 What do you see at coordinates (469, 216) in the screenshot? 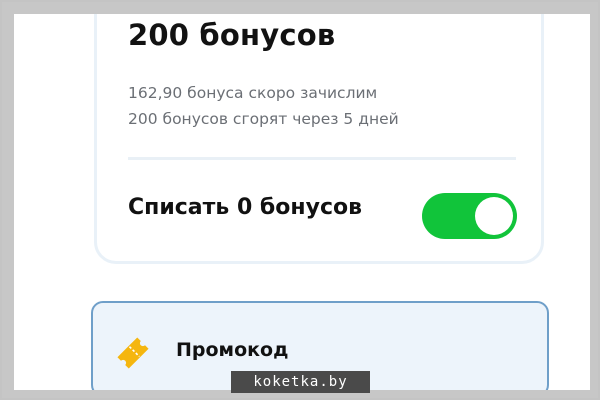
I see `spend-bonus-toggle` at bounding box center [469, 216].